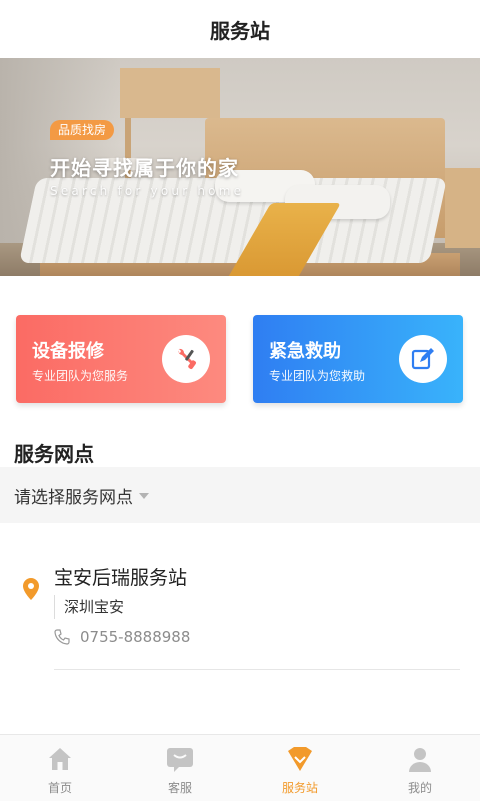 This screenshot has width=480, height=801. I want to click on station-icon, so click(300, 759).